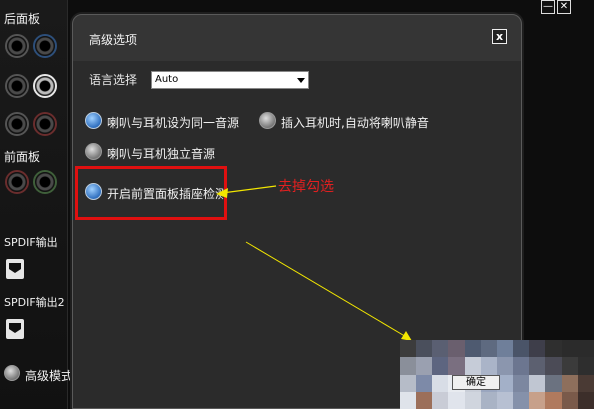 The image size is (594, 409). What do you see at coordinates (476, 382) in the screenshot?
I see `ok-button: 确定` at bounding box center [476, 382].